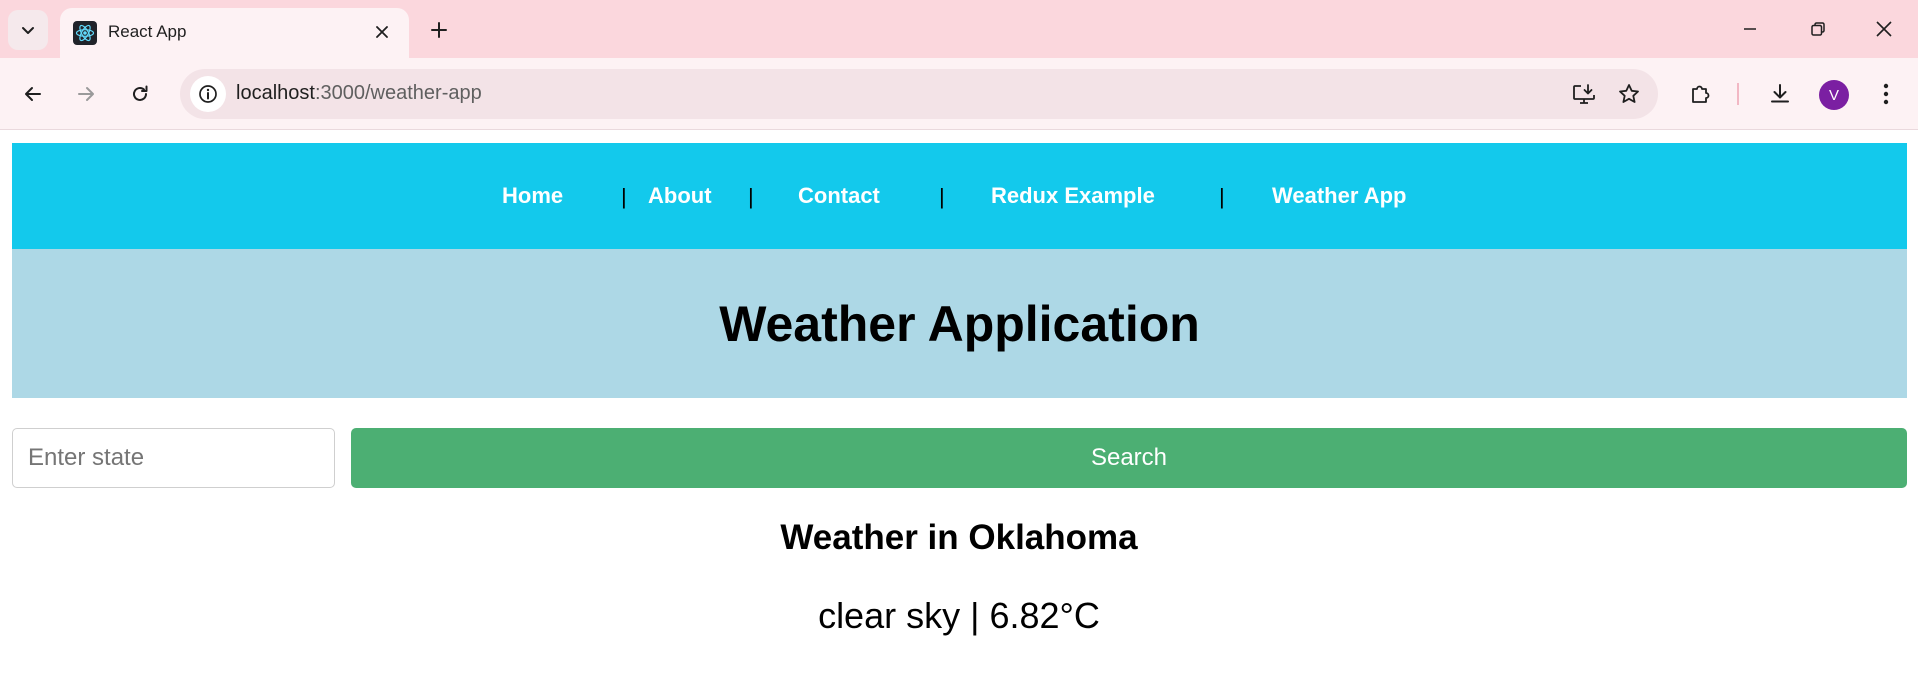 Image resolution: width=1918 pixels, height=684 pixels. Describe the element at coordinates (680, 196) in the screenshot. I see `nav-link-about: About` at that location.